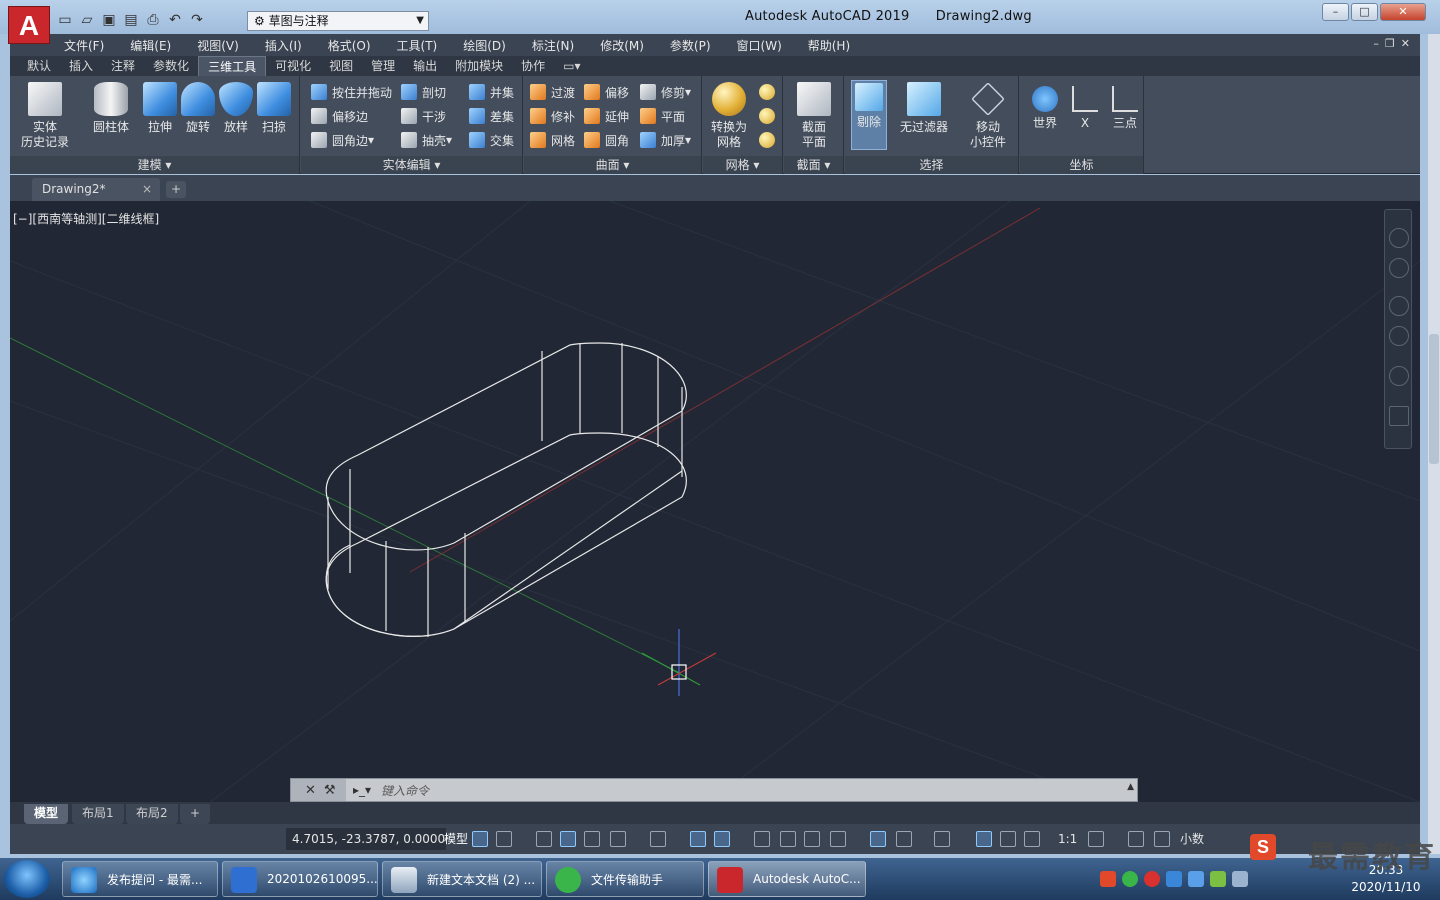 The height and width of the screenshot is (900, 1440). I want to click on pan-hand-icon, so click(1399, 306).